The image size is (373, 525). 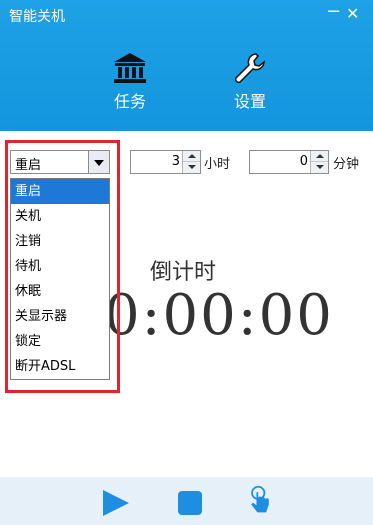 What do you see at coordinates (37, 17) in the screenshot?
I see `app-title: 智能关机` at bounding box center [37, 17].